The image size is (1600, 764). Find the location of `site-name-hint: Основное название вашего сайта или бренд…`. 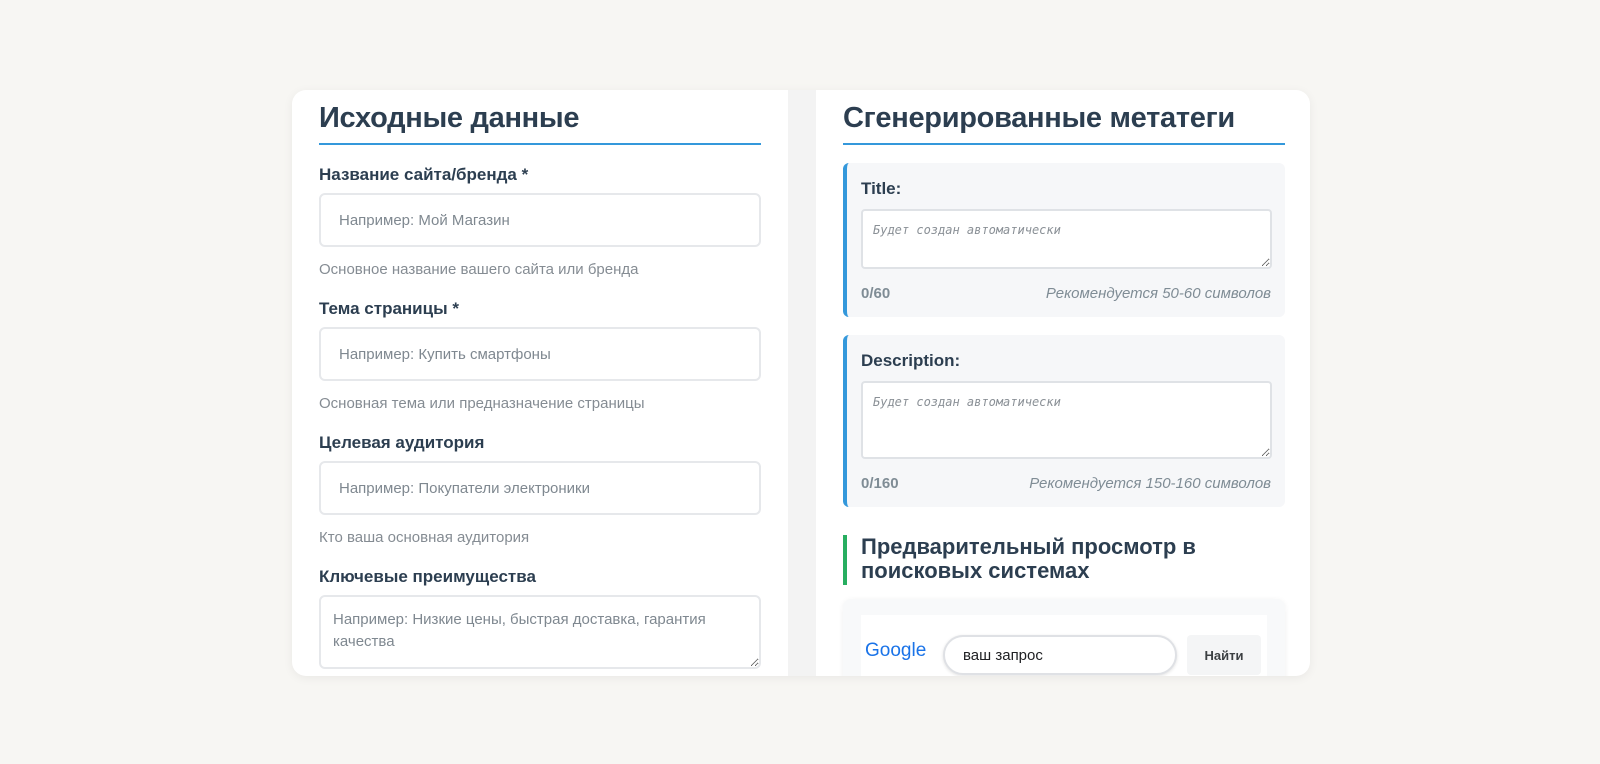

site-name-hint: Основное название вашего сайта или бренд… is located at coordinates (479, 269).